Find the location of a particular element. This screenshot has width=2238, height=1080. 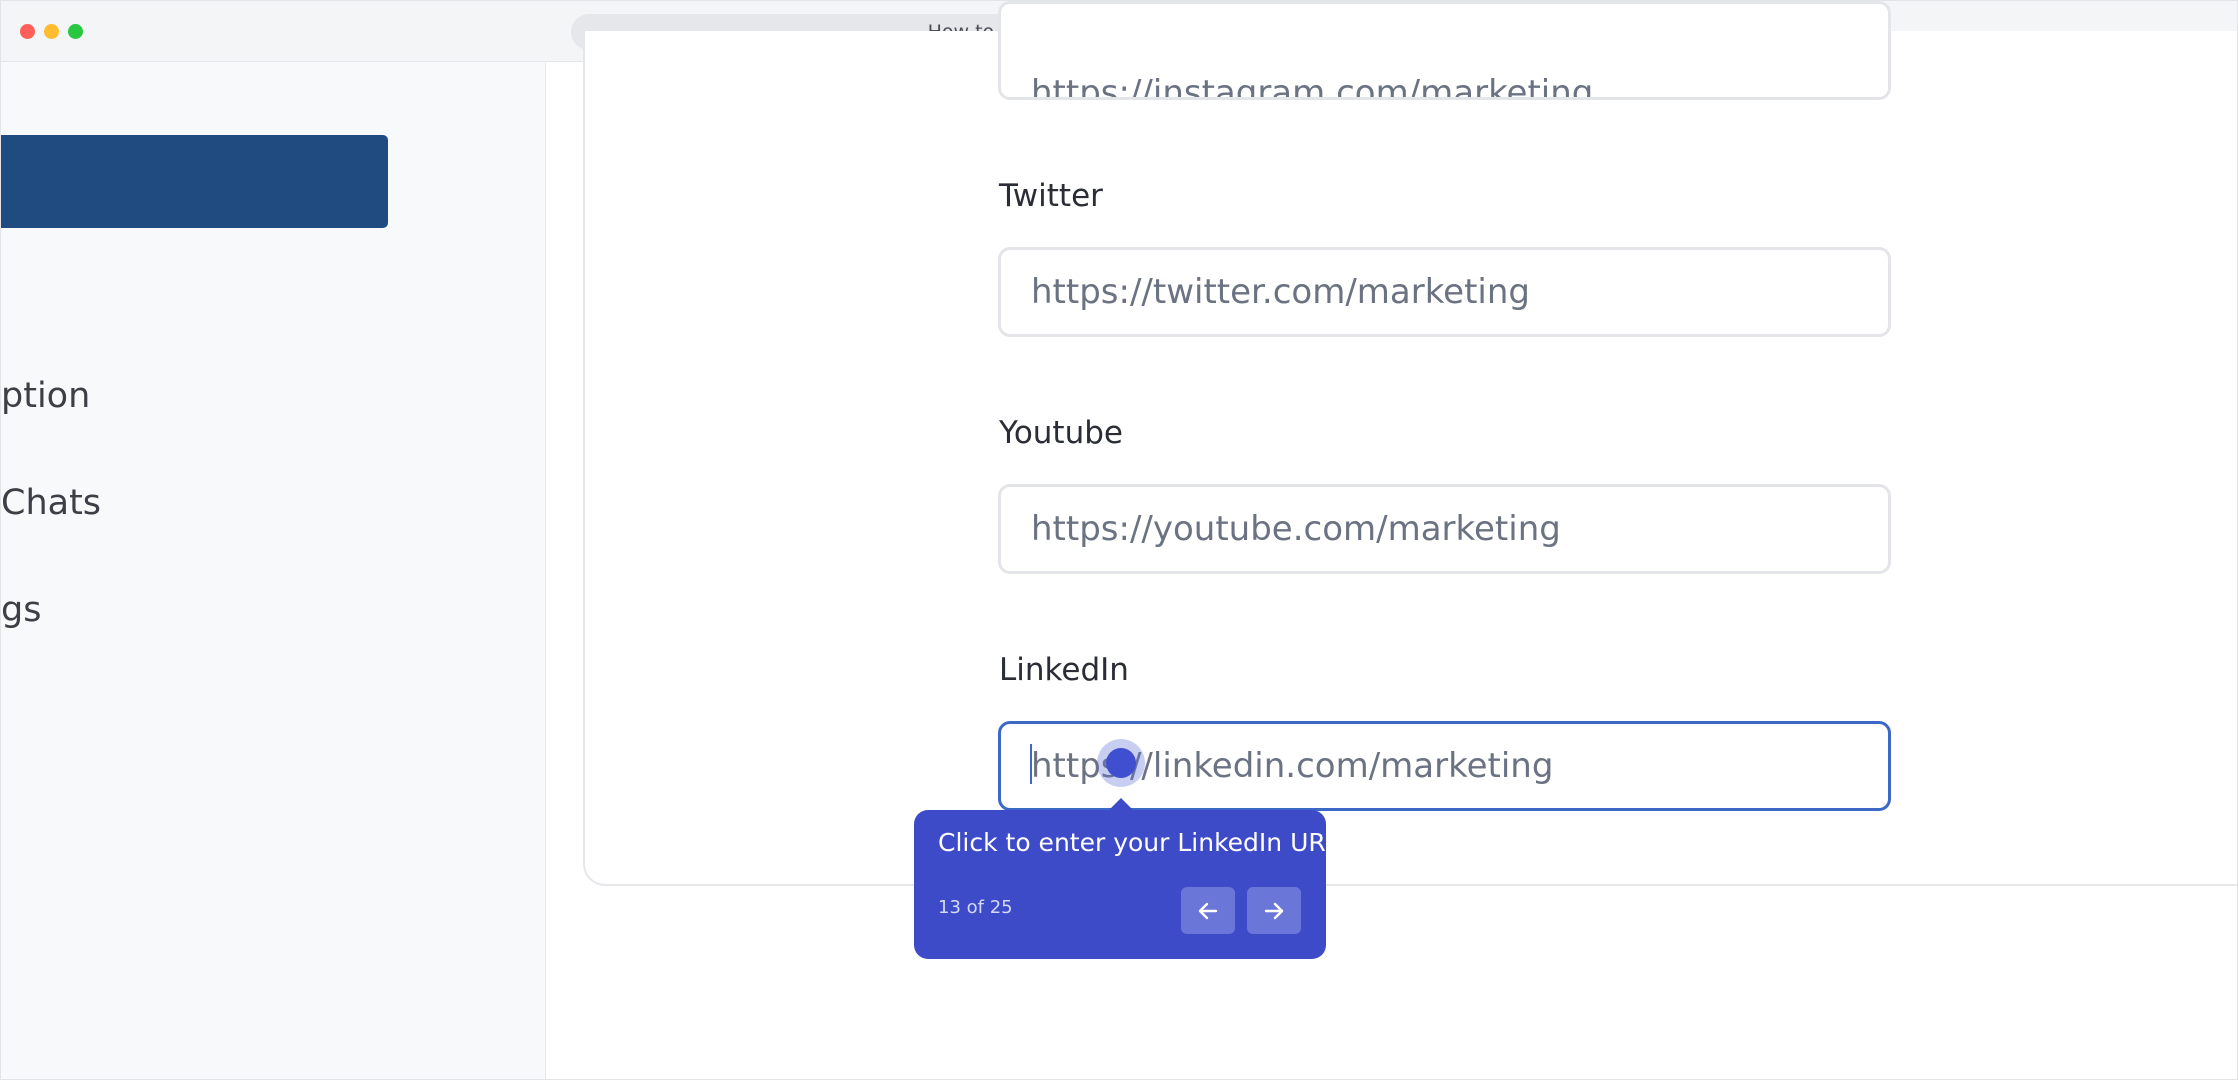

sidebar-item-subscription: ption is located at coordinates (45, 396).